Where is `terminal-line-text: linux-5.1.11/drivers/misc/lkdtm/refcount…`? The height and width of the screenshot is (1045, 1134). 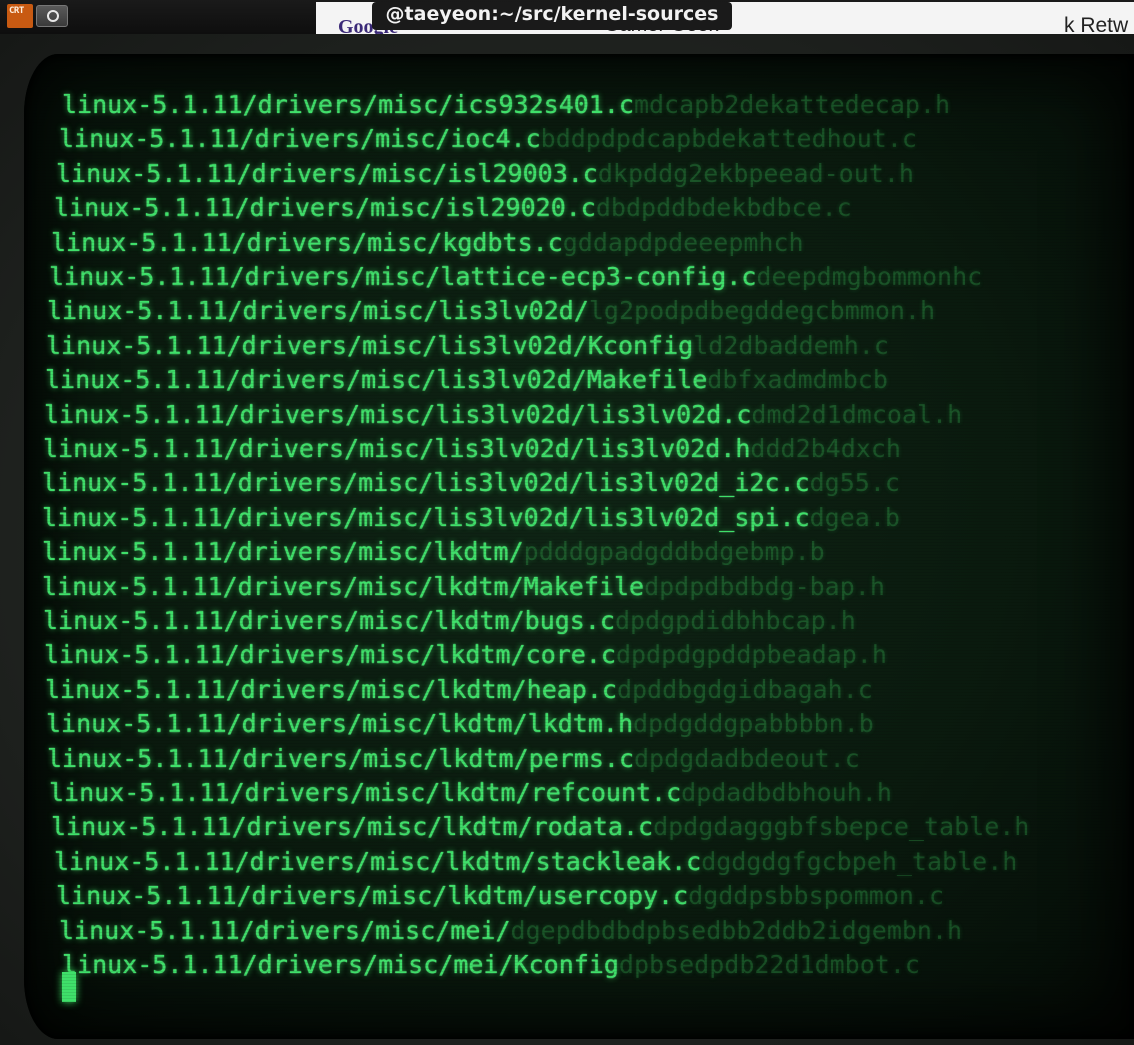 terminal-line-text: linux-5.1.11/drivers/misc/lkdtm/refcount… is located at coordinates (365, 792).